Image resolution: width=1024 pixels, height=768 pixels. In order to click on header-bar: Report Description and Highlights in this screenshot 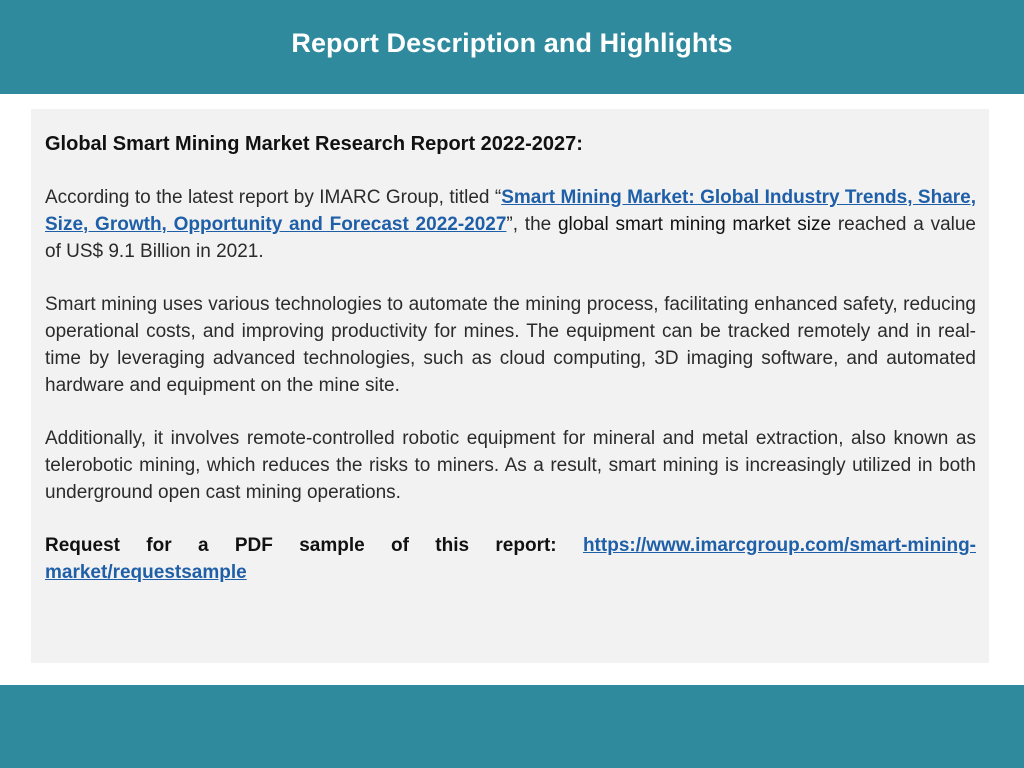, I will do `click(512, 47)`.